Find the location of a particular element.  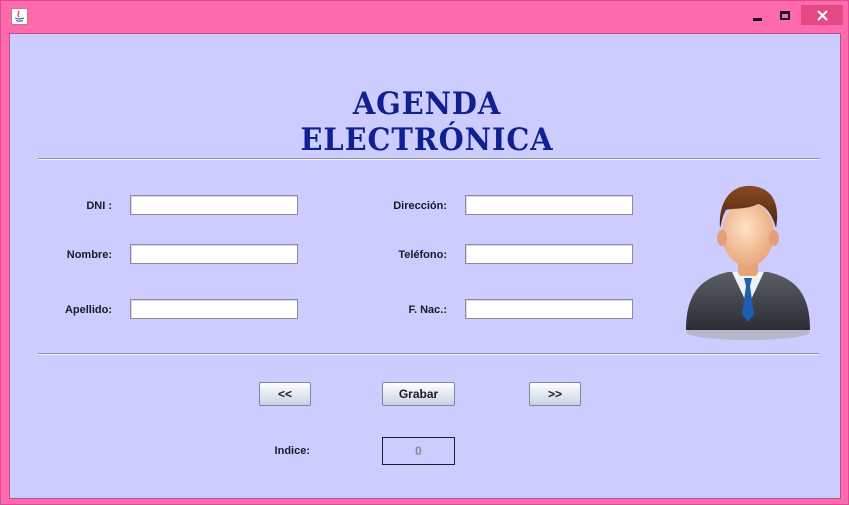

title-bar is located at coordinates (425, 16).